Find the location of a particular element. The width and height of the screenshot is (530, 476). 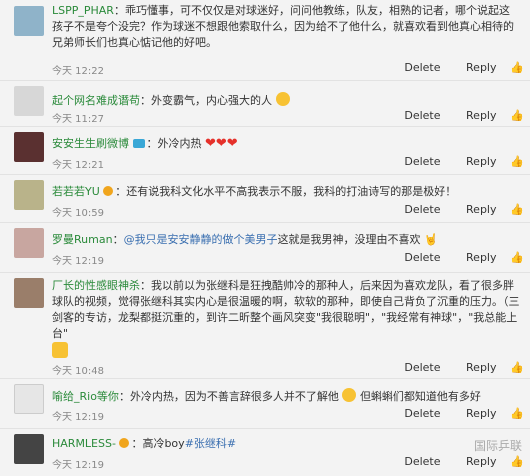

comment-username: 安安生生刷微博 is located at coordinates (90, 143).